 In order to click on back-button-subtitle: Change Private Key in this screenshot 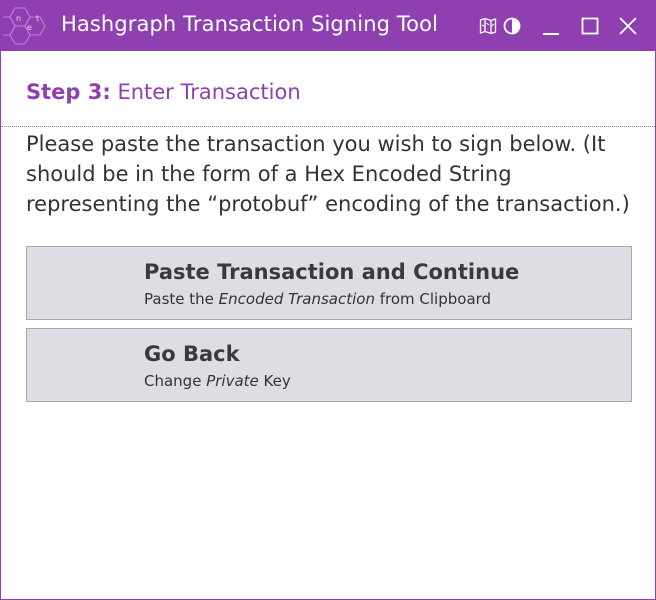, I will do `click(217, 381)`.